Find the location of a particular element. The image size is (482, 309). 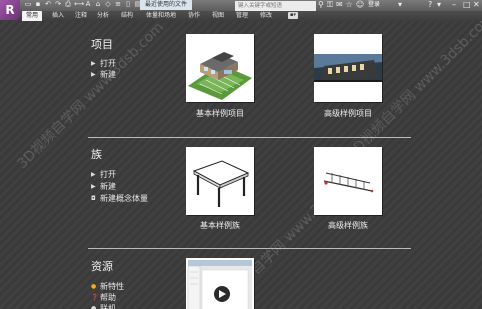

resources-whats-new-link: ● 新特性 is located at coordinates (107, 286).